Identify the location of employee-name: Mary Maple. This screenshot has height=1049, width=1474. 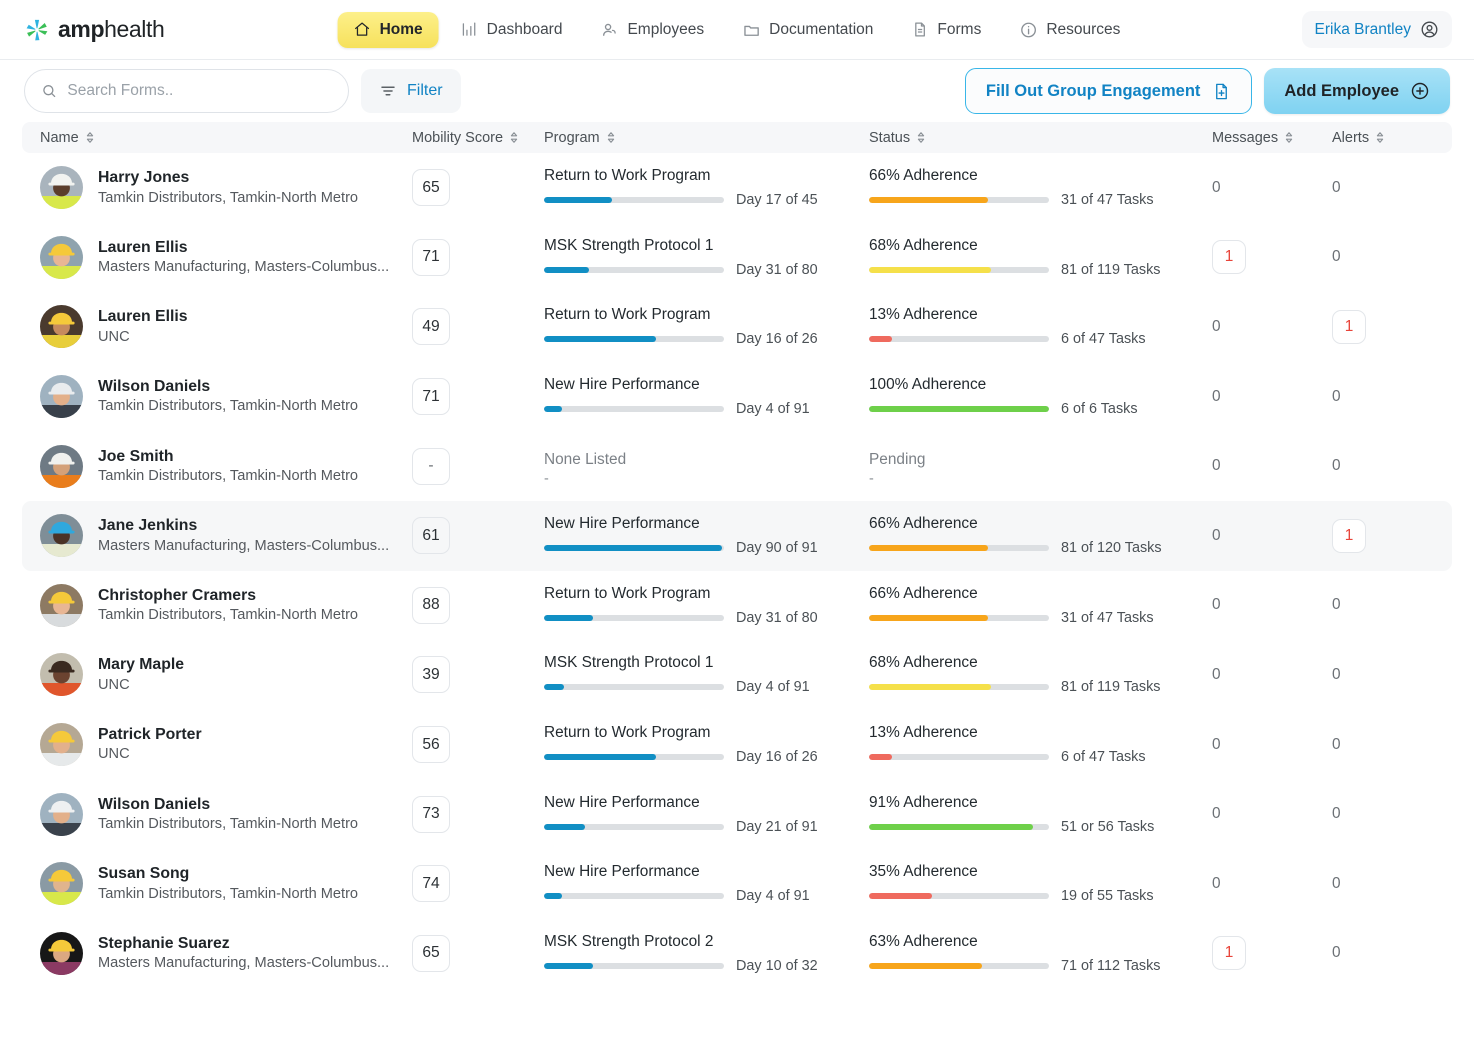
(141, 665).